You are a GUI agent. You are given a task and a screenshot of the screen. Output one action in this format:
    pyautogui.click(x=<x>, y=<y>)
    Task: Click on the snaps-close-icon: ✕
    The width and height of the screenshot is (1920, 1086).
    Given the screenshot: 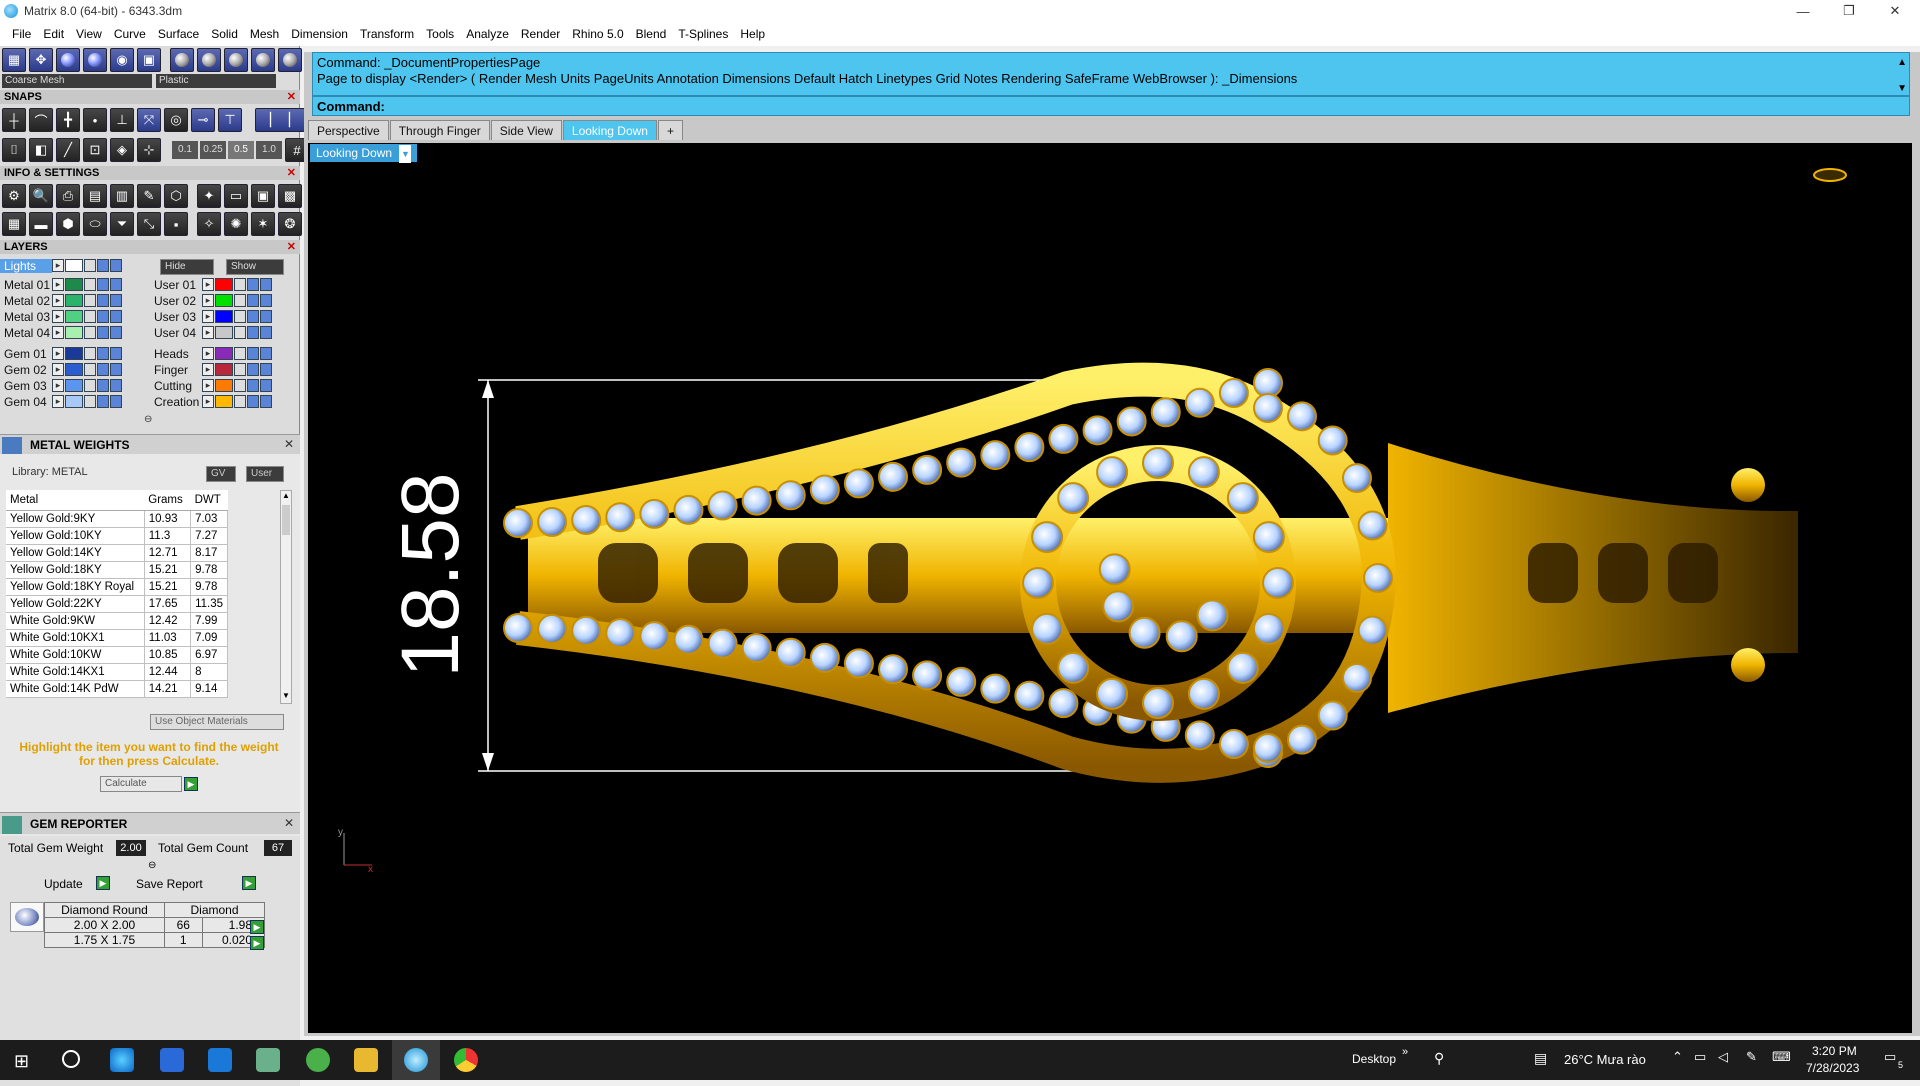 What is the action you would take?
    pyautogui.click(x=291, y=97)
    